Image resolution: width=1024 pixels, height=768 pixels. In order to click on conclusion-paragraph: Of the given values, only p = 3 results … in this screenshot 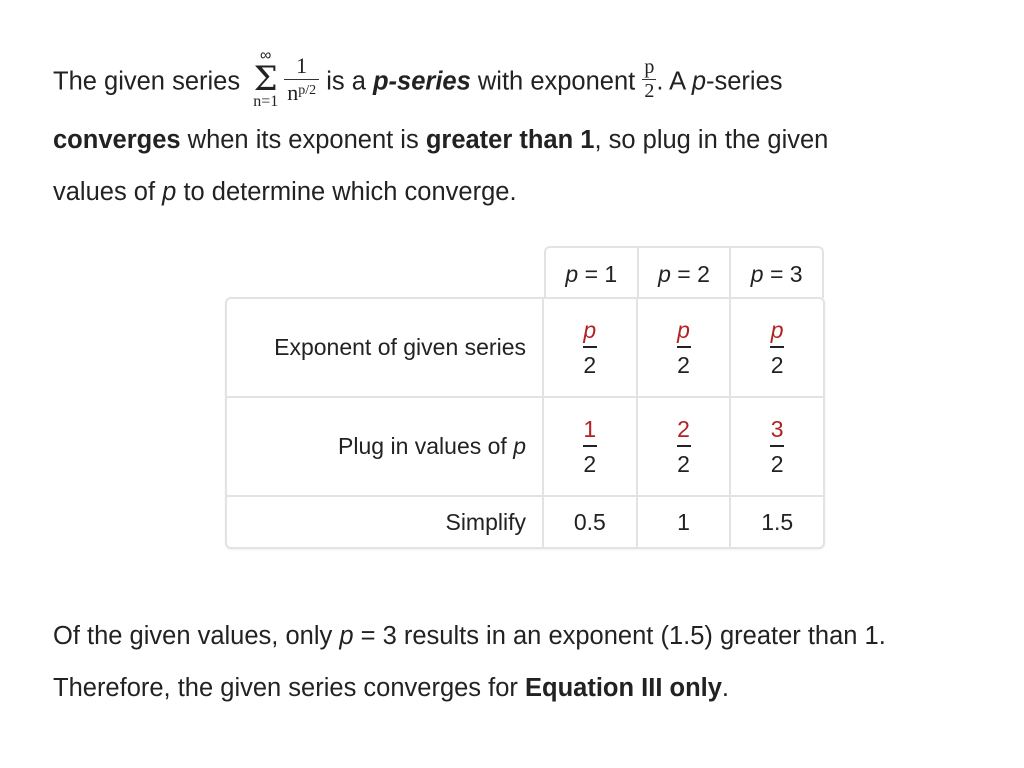, I will do `click(518, 662)`.